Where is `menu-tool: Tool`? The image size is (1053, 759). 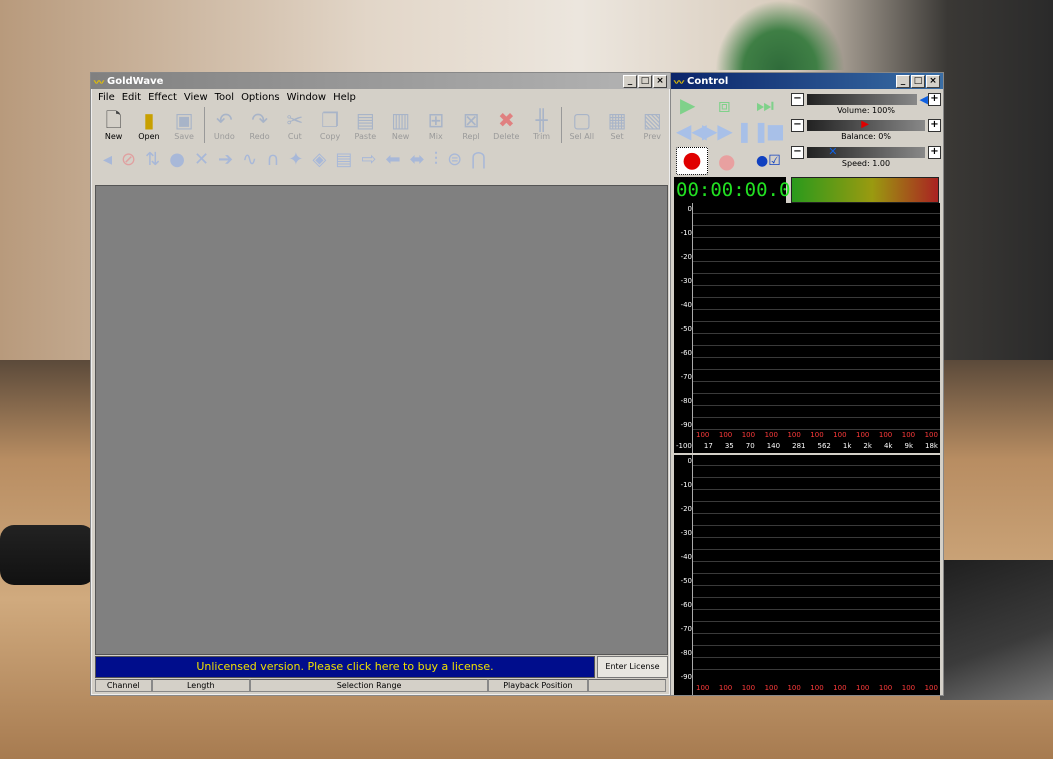 menu-tool: Tool is located at coordinates (224, 97).